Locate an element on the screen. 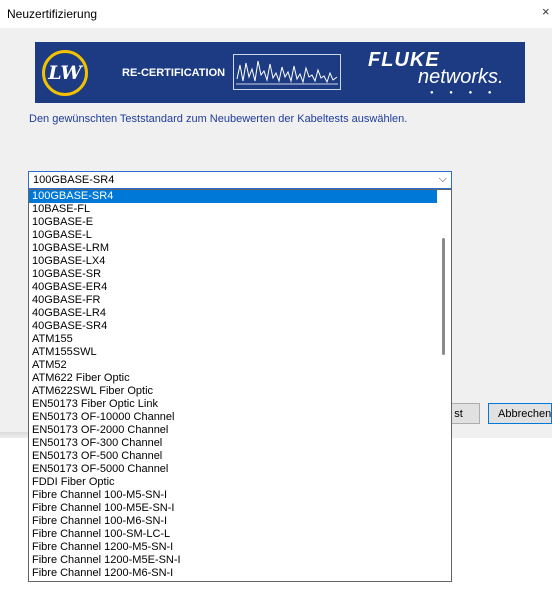  dropdown-item: EN50173 OF-10000 Channel is located at coordinates (233, 417).